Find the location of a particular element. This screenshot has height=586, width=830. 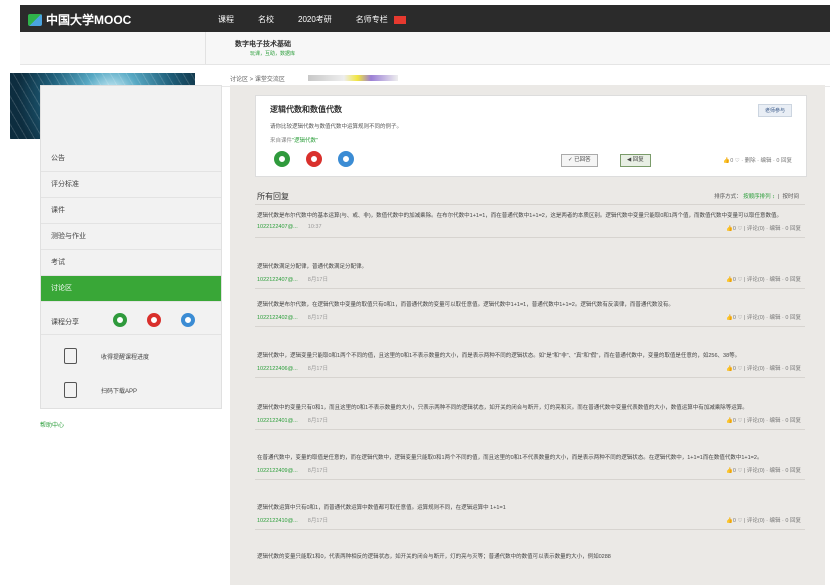

phone-icon is located at coordinates (70, 390).